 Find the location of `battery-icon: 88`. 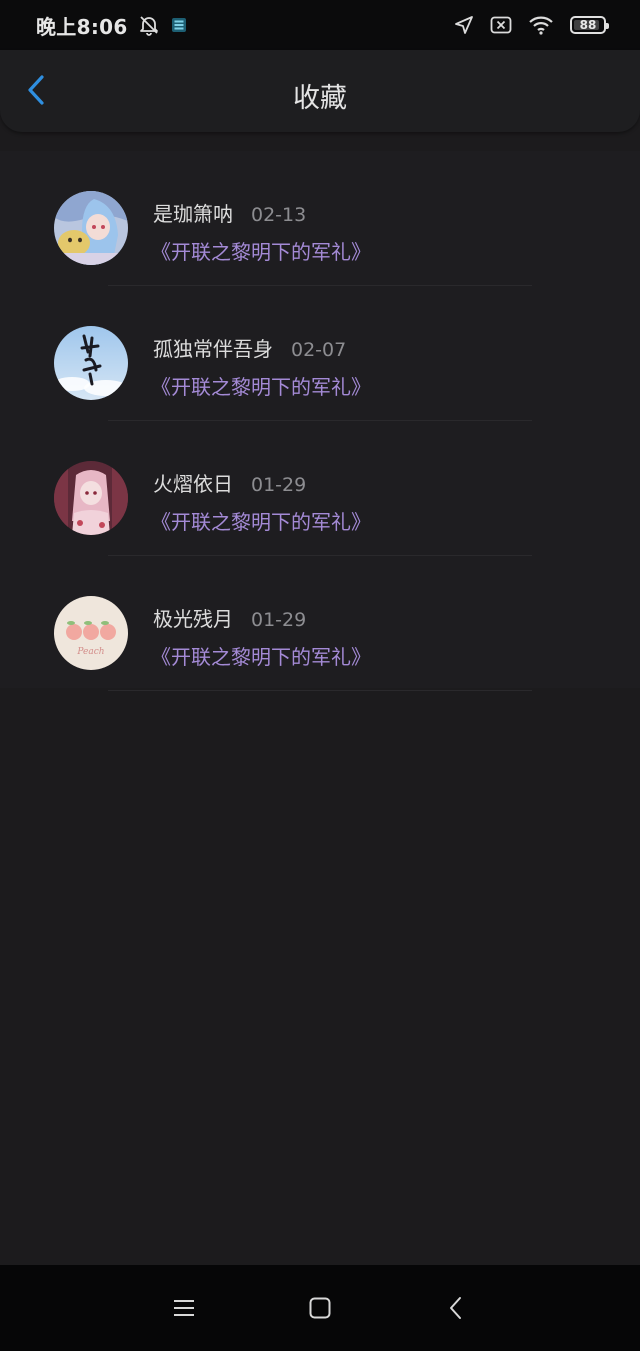

battery-icon: 88 is located at coordinates (589, 25).